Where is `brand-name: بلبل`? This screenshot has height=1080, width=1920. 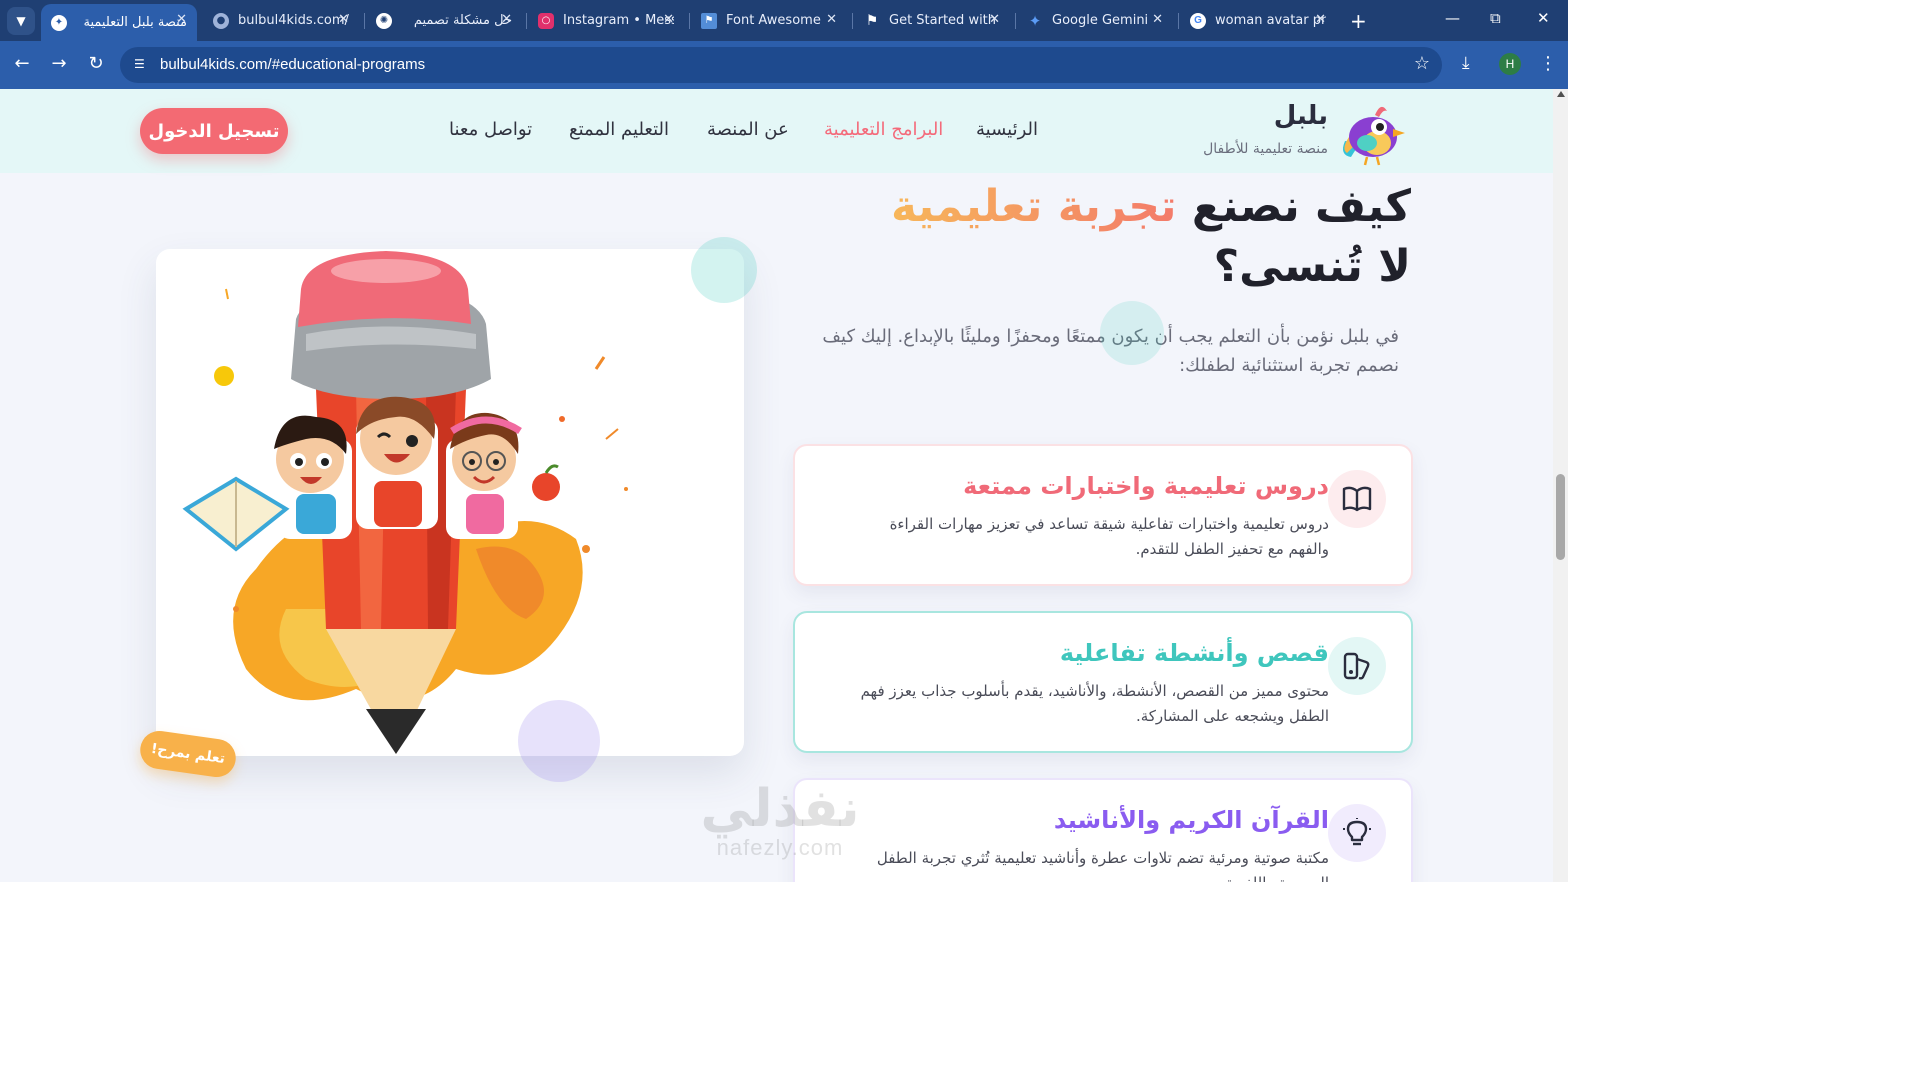
brand-name: بلبل is located at coordinates (1301, 116).